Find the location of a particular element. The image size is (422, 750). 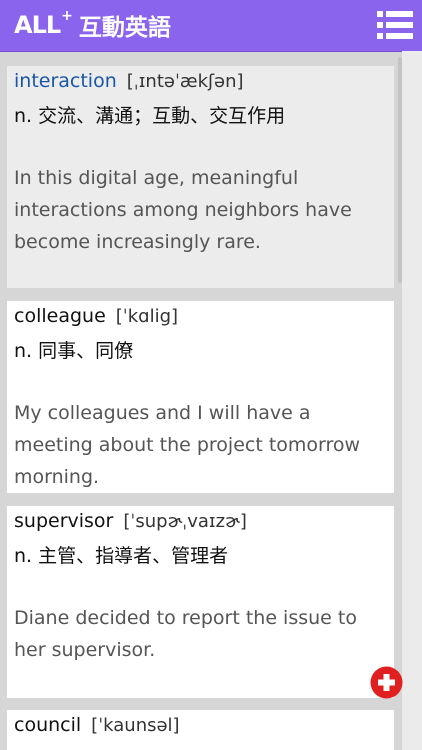

word-text: supervisor is located at coordinates (64, 521).